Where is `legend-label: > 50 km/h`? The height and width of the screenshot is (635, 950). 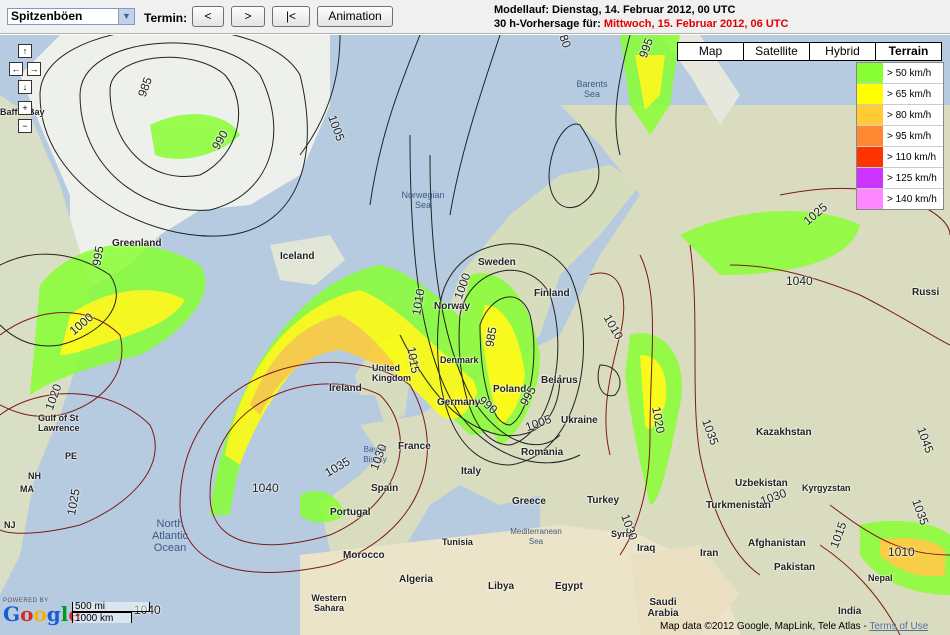
legend-label: > 50 km/h is located at coordinates (909, 73).